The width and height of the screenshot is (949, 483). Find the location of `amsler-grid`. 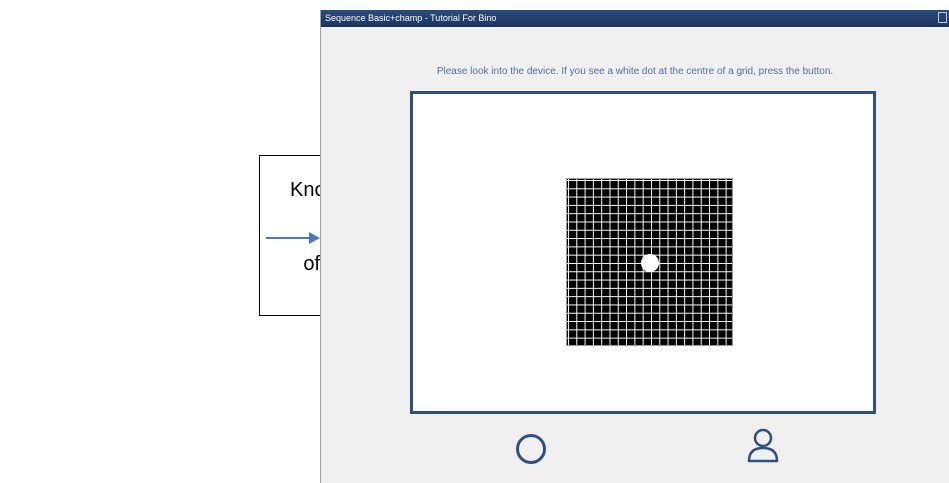

amsler-grid is located at coordinates (649, 262).